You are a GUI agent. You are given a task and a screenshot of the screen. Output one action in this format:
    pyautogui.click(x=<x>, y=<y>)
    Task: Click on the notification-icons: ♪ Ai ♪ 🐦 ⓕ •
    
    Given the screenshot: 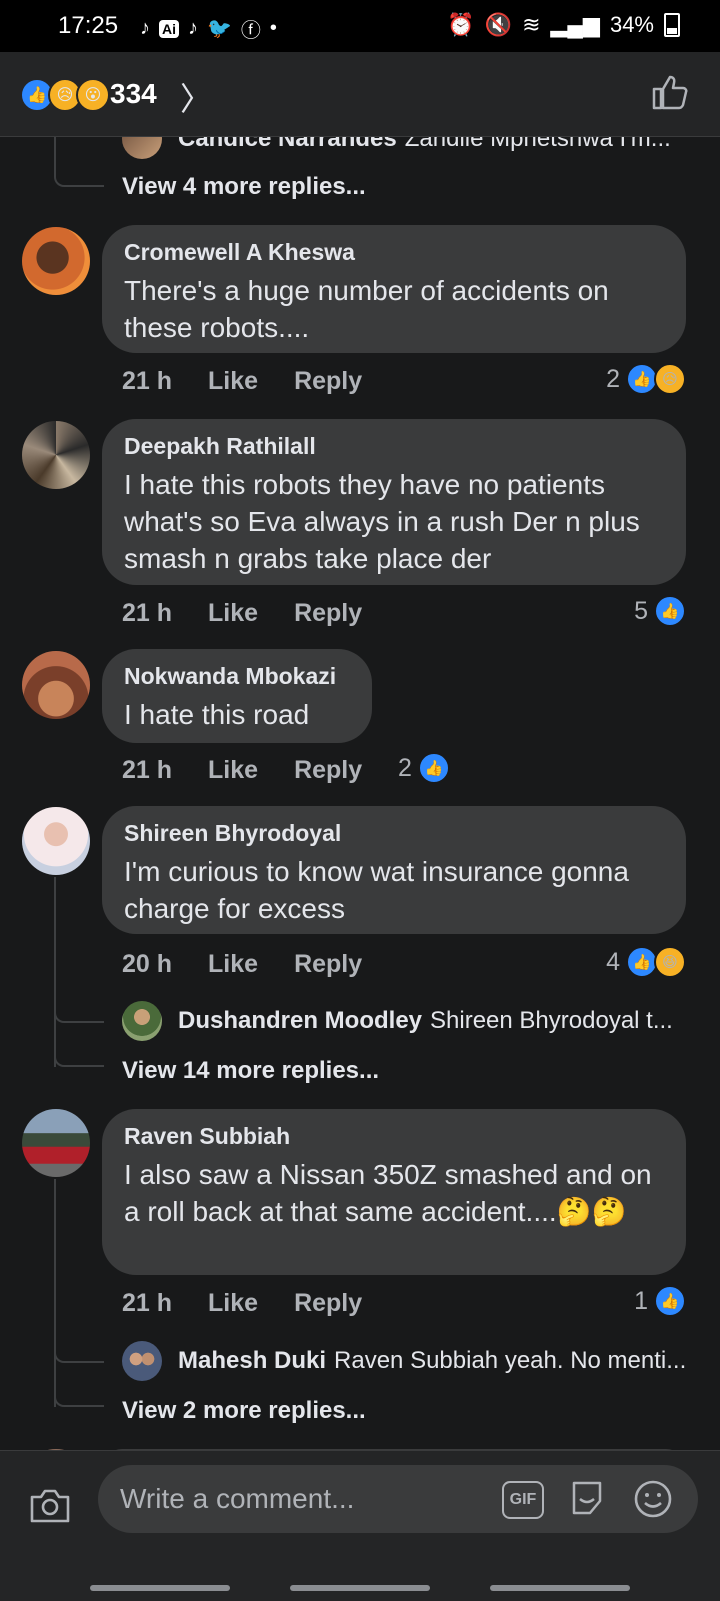 What is the action you would take?
    pyautogui.click(x=208, y=28)
    